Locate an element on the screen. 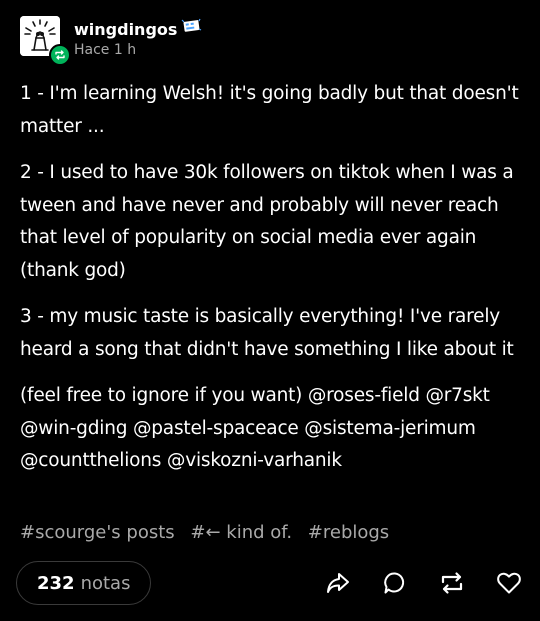  mention-link: @roses-field is located at coordinates (364, 395).